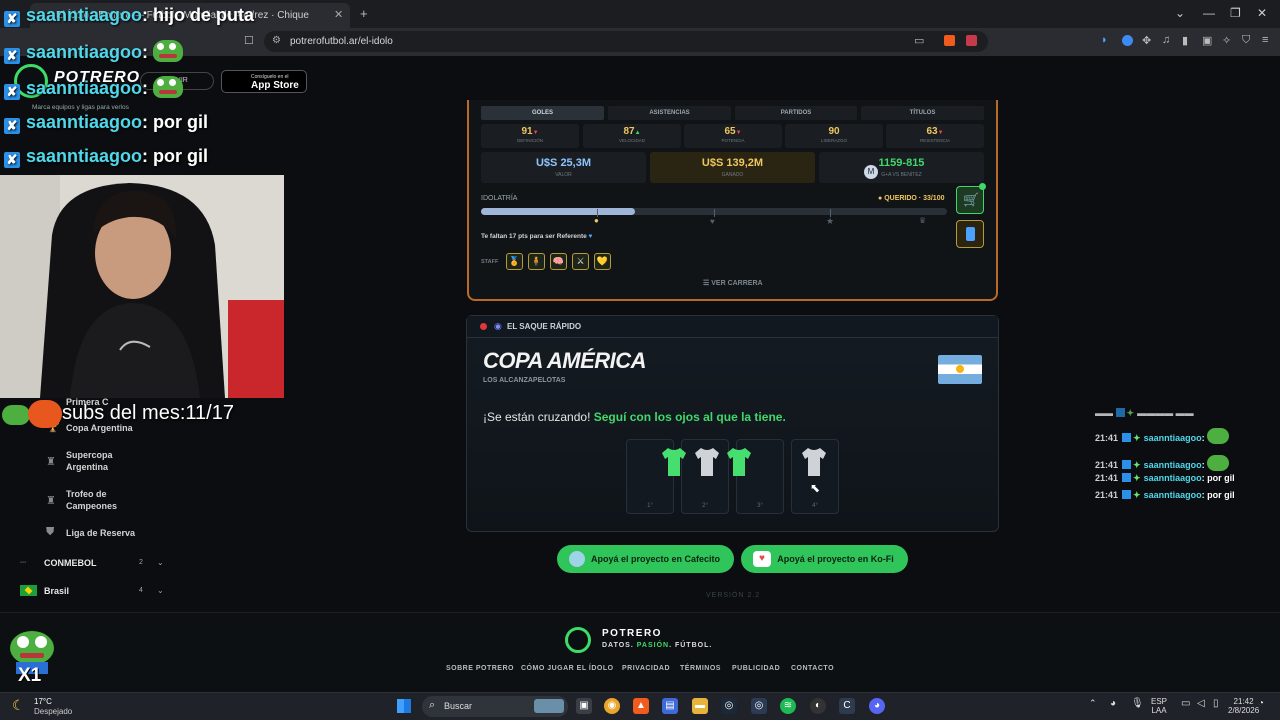 Image resolution: width=1280 pixels, height=720 pixels. I want to click on store-icon: ▤, so click(670, 706).